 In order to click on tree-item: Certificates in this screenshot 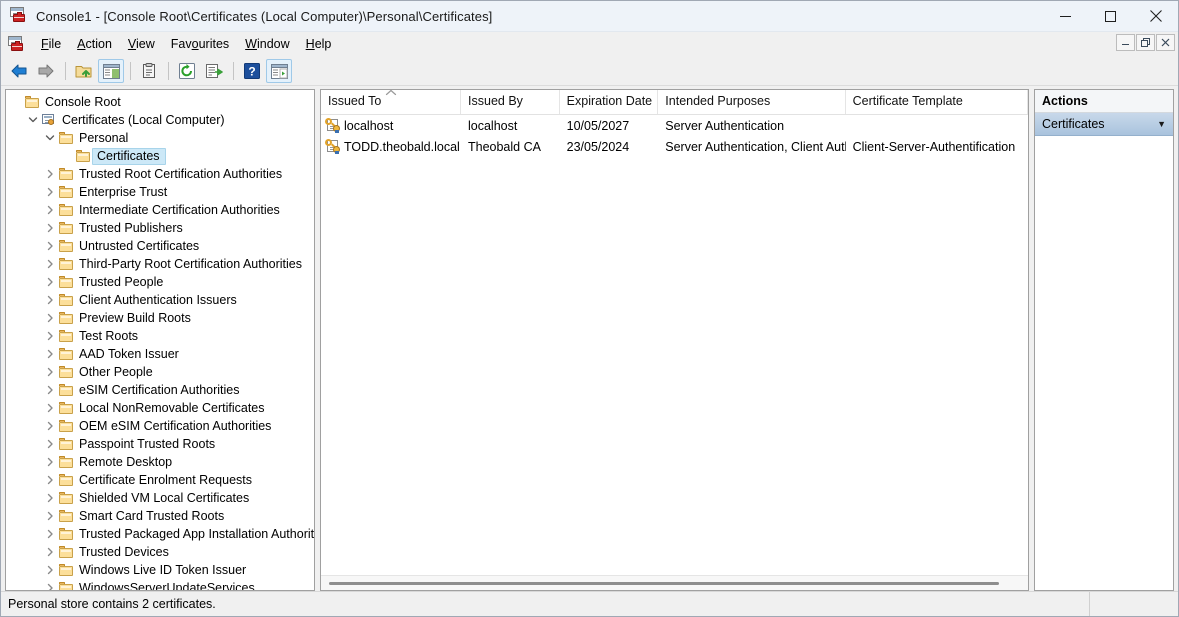, I will do `click(160, 156)`.